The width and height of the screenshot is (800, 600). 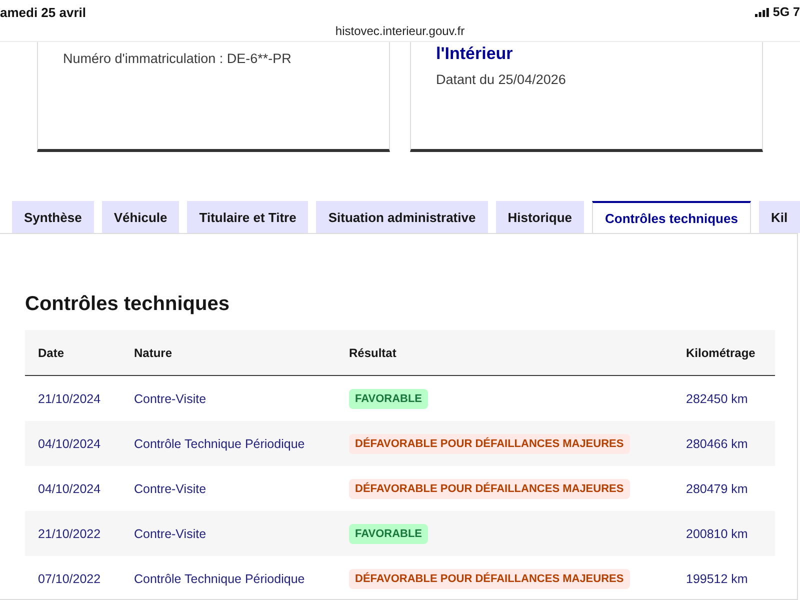 What do you see at coordinates (73, 533) in the screenshot?
I see `table-cell: 21/10/2022` at bounding box center [73, 533].